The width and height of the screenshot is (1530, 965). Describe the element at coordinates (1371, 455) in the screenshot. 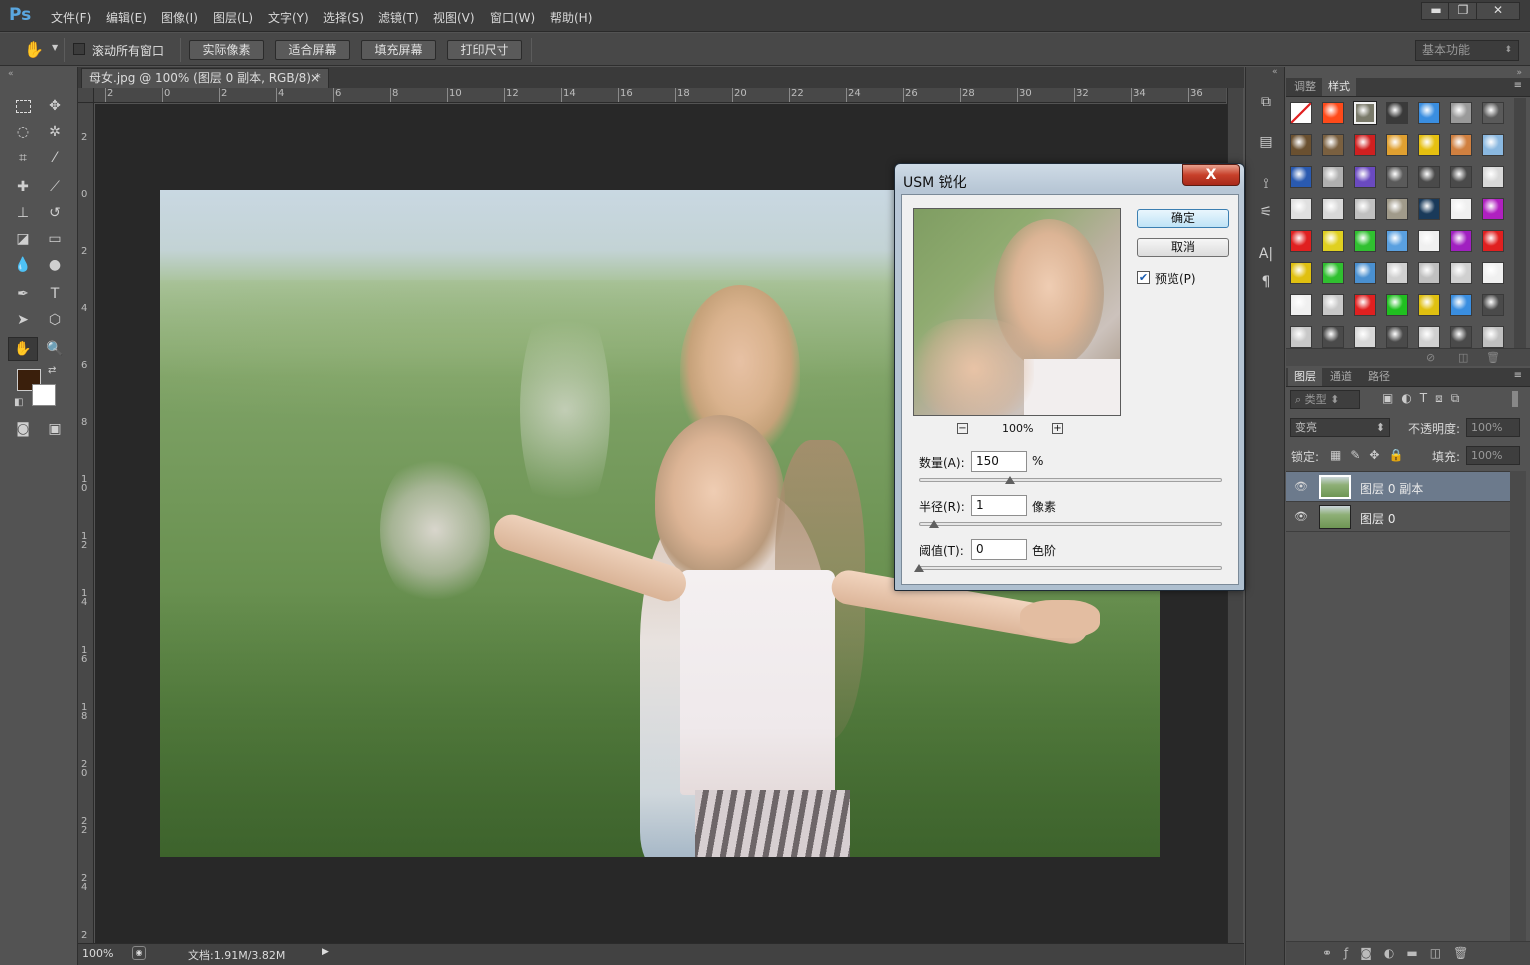

I see `lock-icons: ▦✎✥🔒` at that location.